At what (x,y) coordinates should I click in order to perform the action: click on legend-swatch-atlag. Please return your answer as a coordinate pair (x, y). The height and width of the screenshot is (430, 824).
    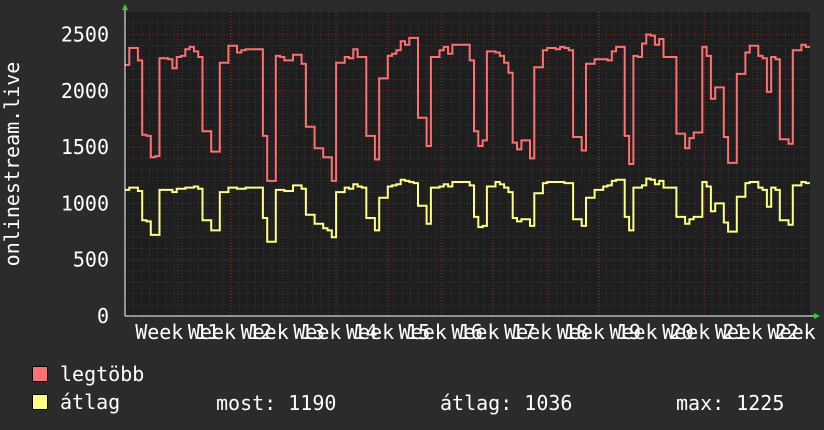
    Looking at the image, I should click on (40, 402).